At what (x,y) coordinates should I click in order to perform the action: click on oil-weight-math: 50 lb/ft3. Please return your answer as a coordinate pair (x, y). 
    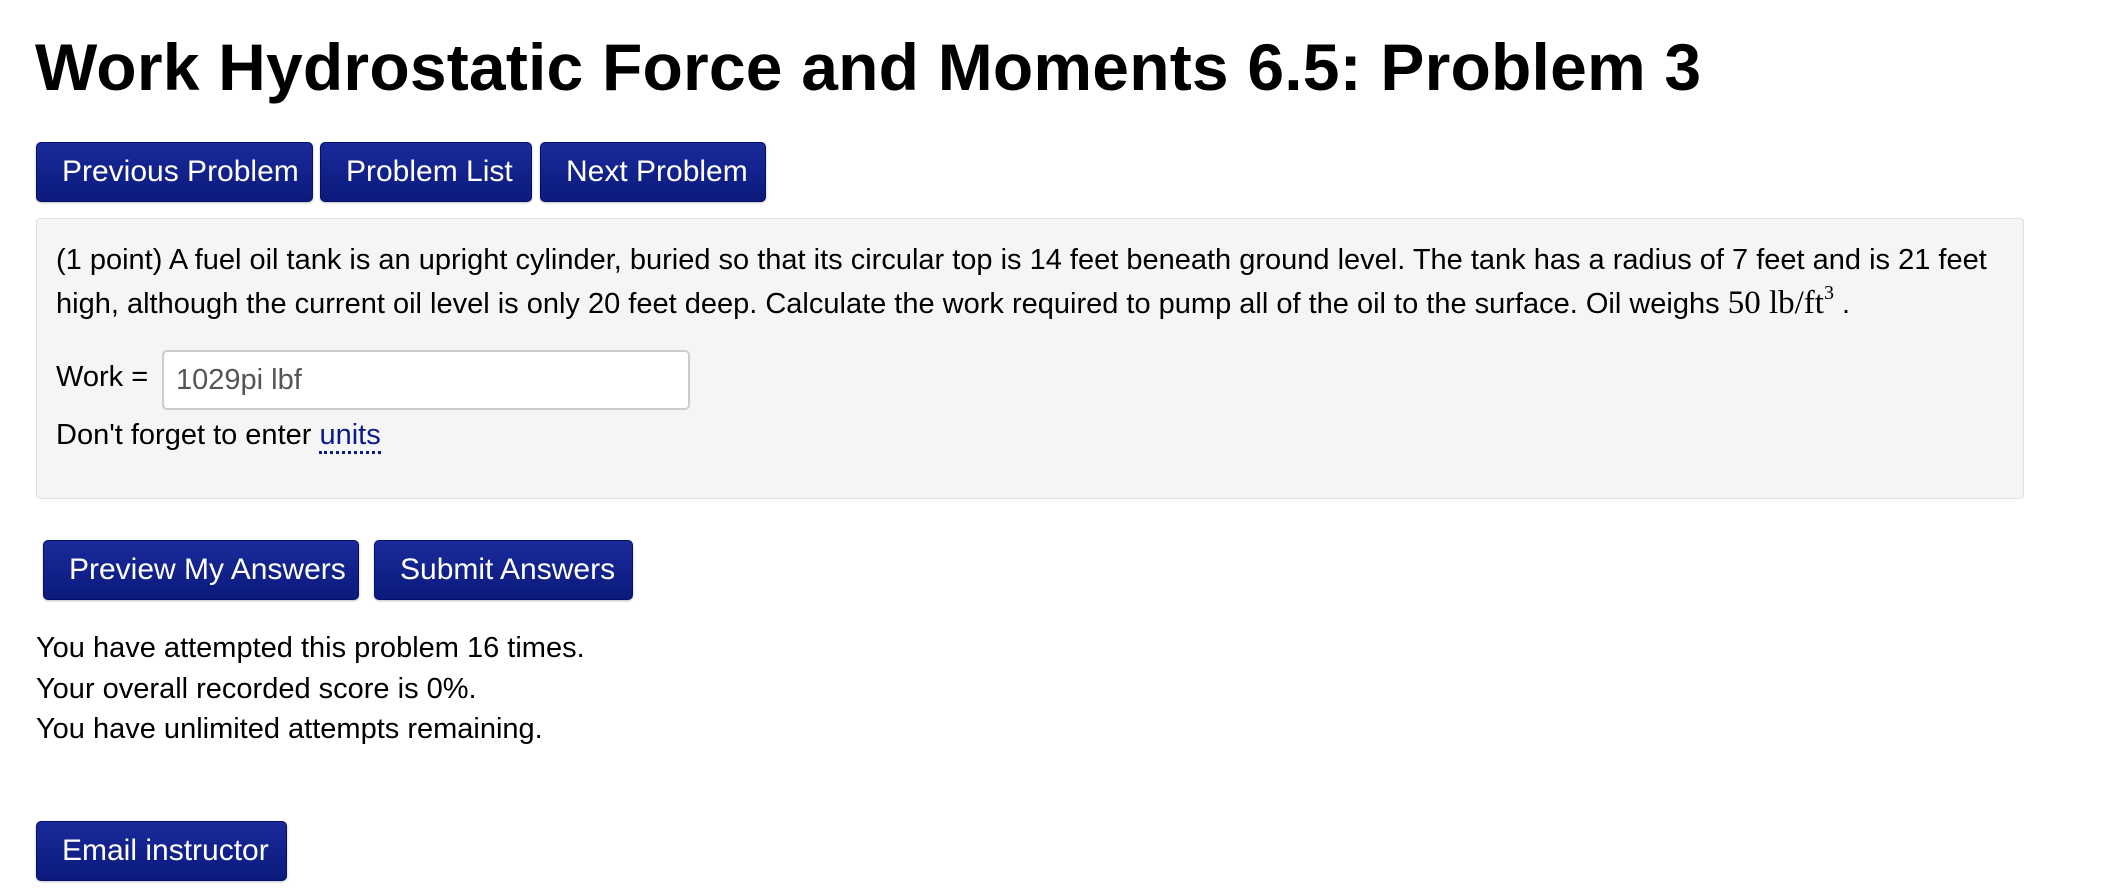
    Looking at the image, I should click on (1780, 301).